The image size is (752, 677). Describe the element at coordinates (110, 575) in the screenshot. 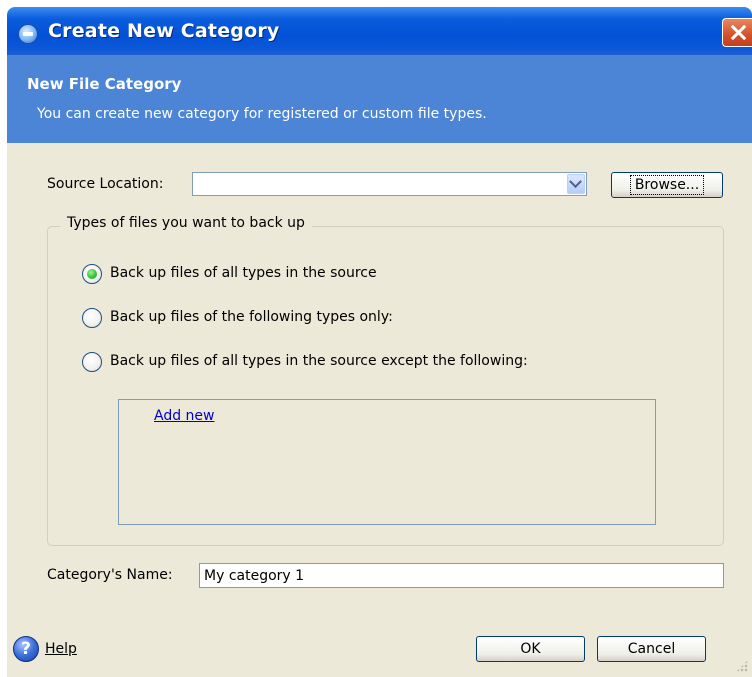

I see `category-name-label: Category's Name:` at that location.